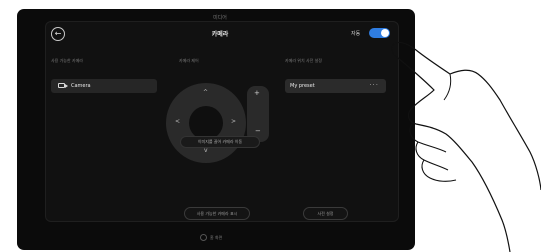 The height and width of the screenshot is (252, 541). What do you see at coordinates (81, 86) in the screenshot?
I see `camera-button-label: Camera` at bounding box center [81, 86].